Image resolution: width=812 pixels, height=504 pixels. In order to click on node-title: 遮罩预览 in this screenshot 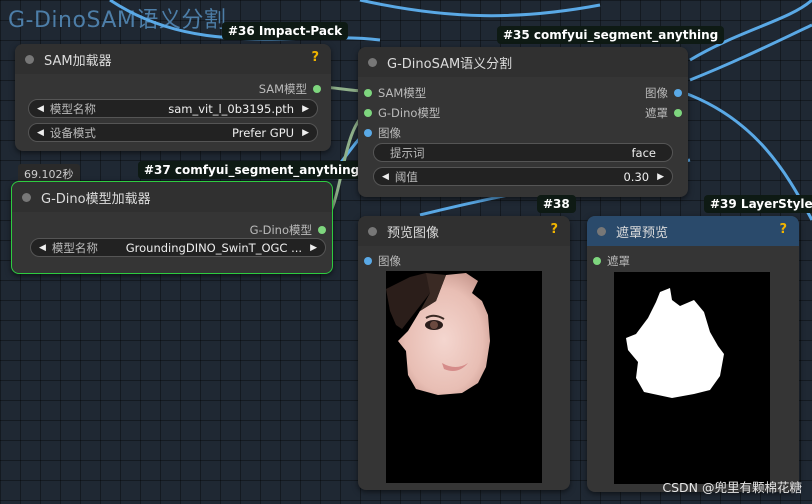, I will do `click(642, 233)`.